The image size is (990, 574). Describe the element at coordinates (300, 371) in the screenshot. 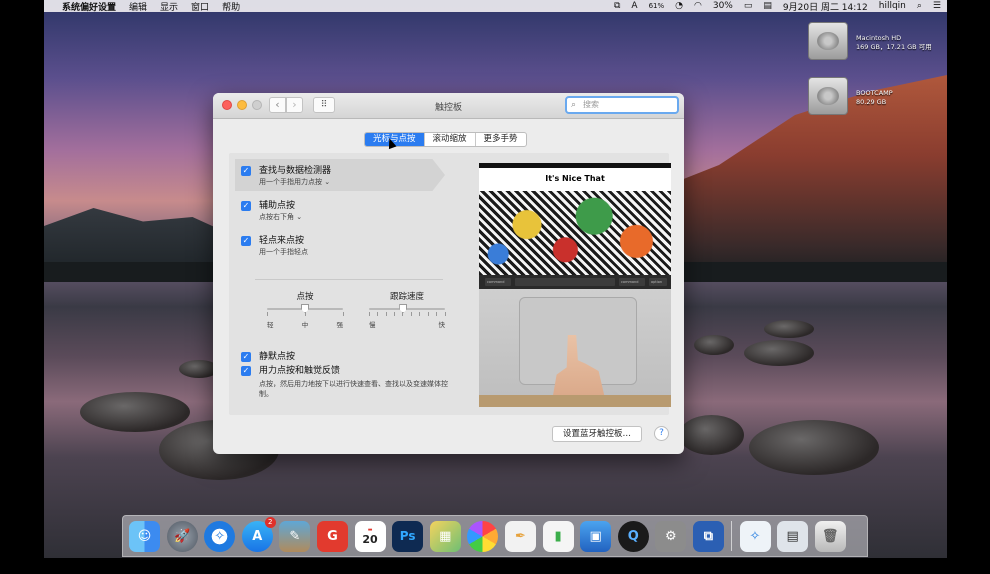

I see `option-title: 用力点按和触觉反馈` at that location.